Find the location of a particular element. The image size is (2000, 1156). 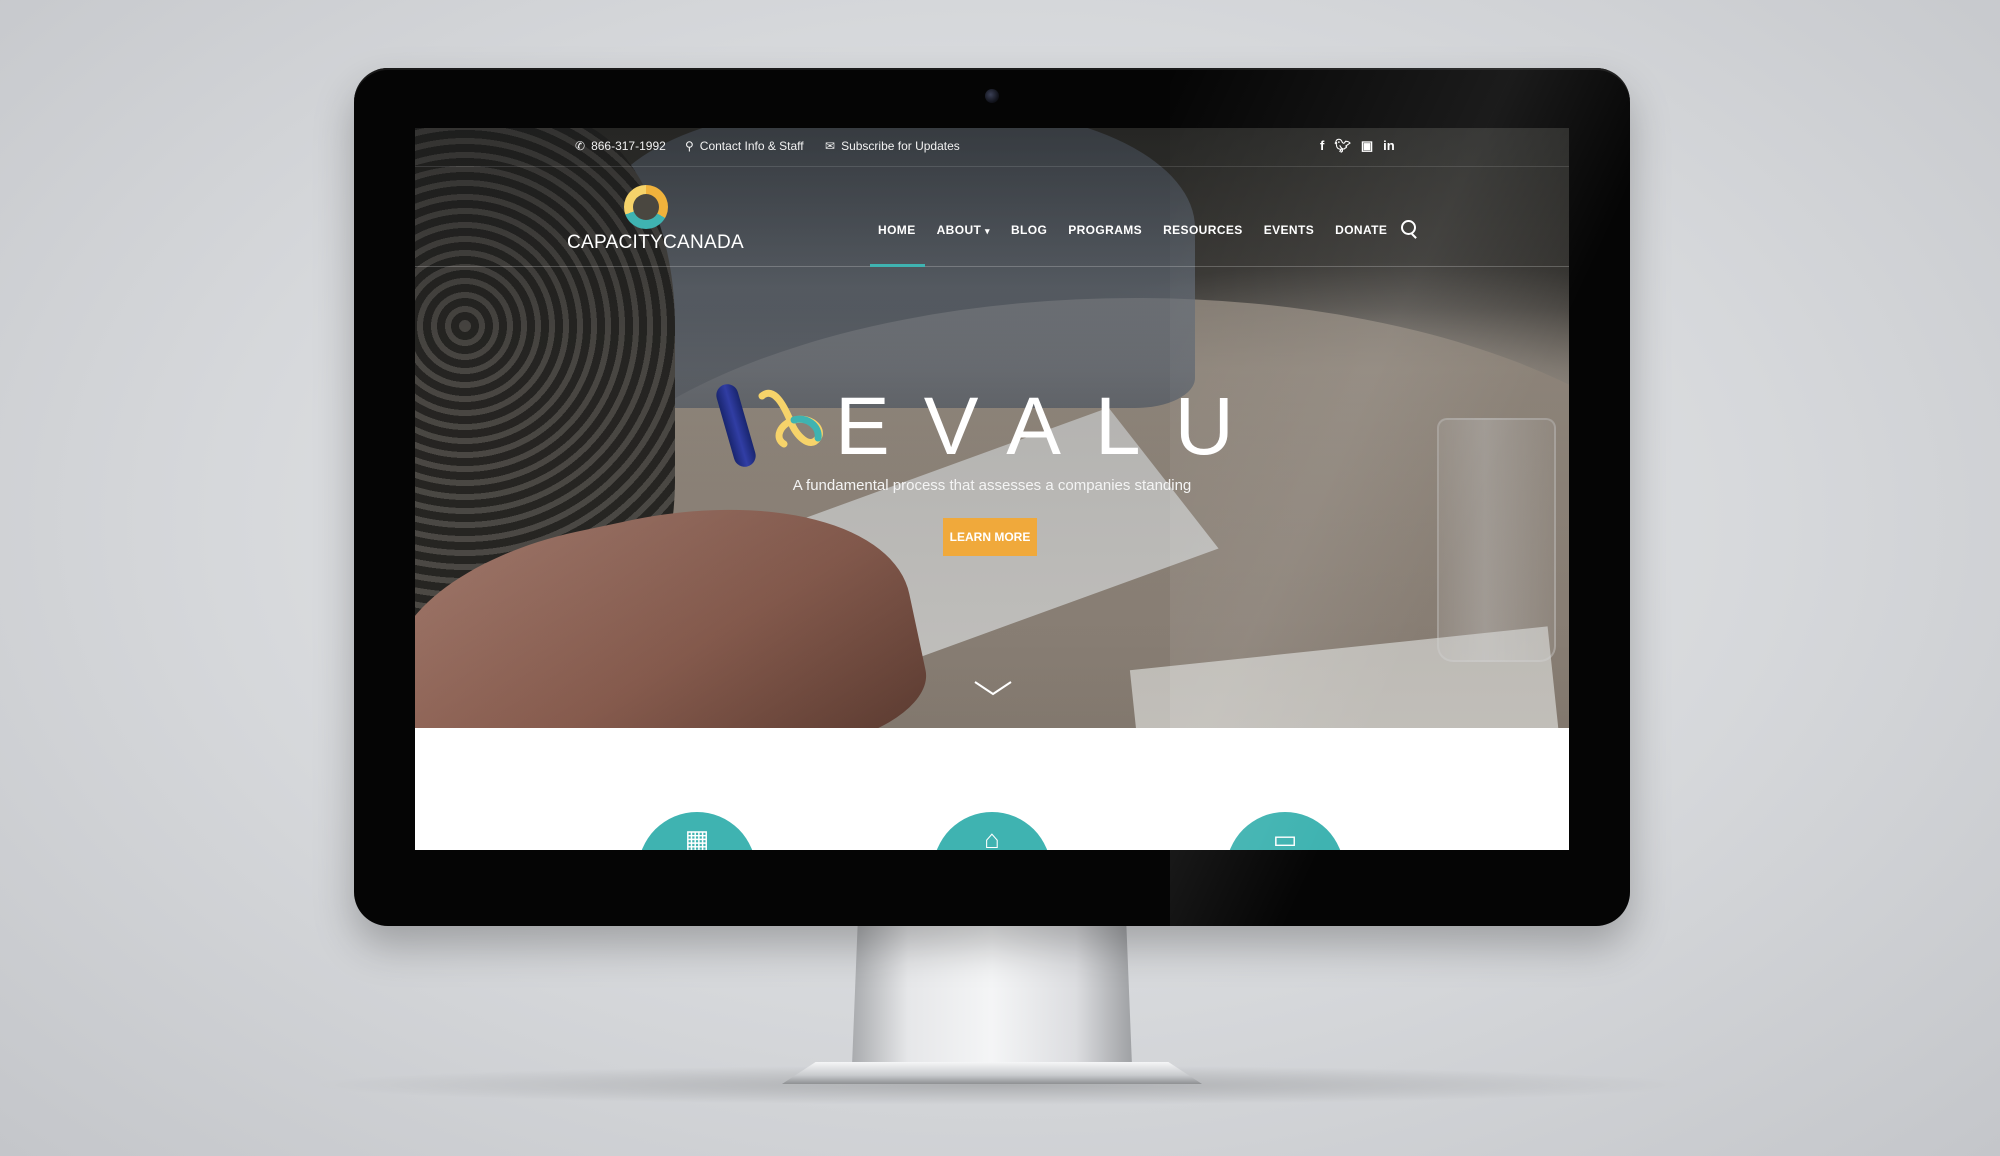

feature-calendar: ▦ is located at coordinates (697, 831).